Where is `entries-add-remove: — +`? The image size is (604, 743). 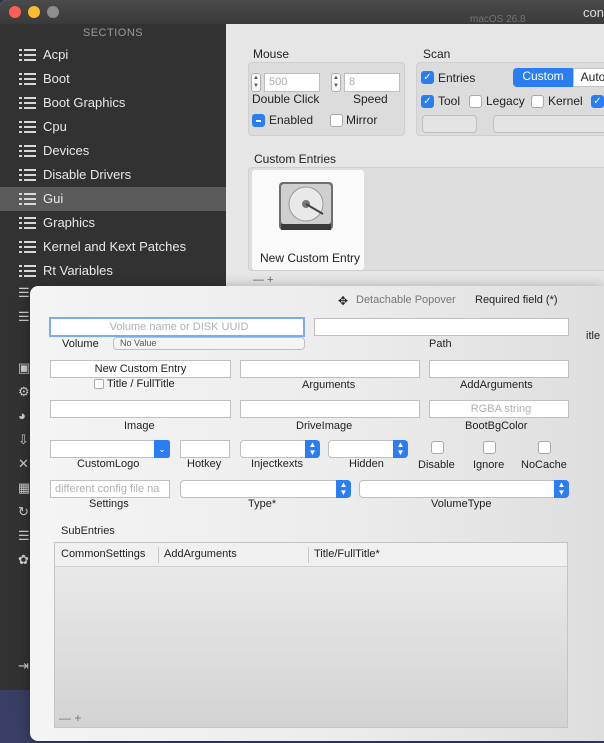 entries-add-remove: — + is located at coordinates (263, 280).